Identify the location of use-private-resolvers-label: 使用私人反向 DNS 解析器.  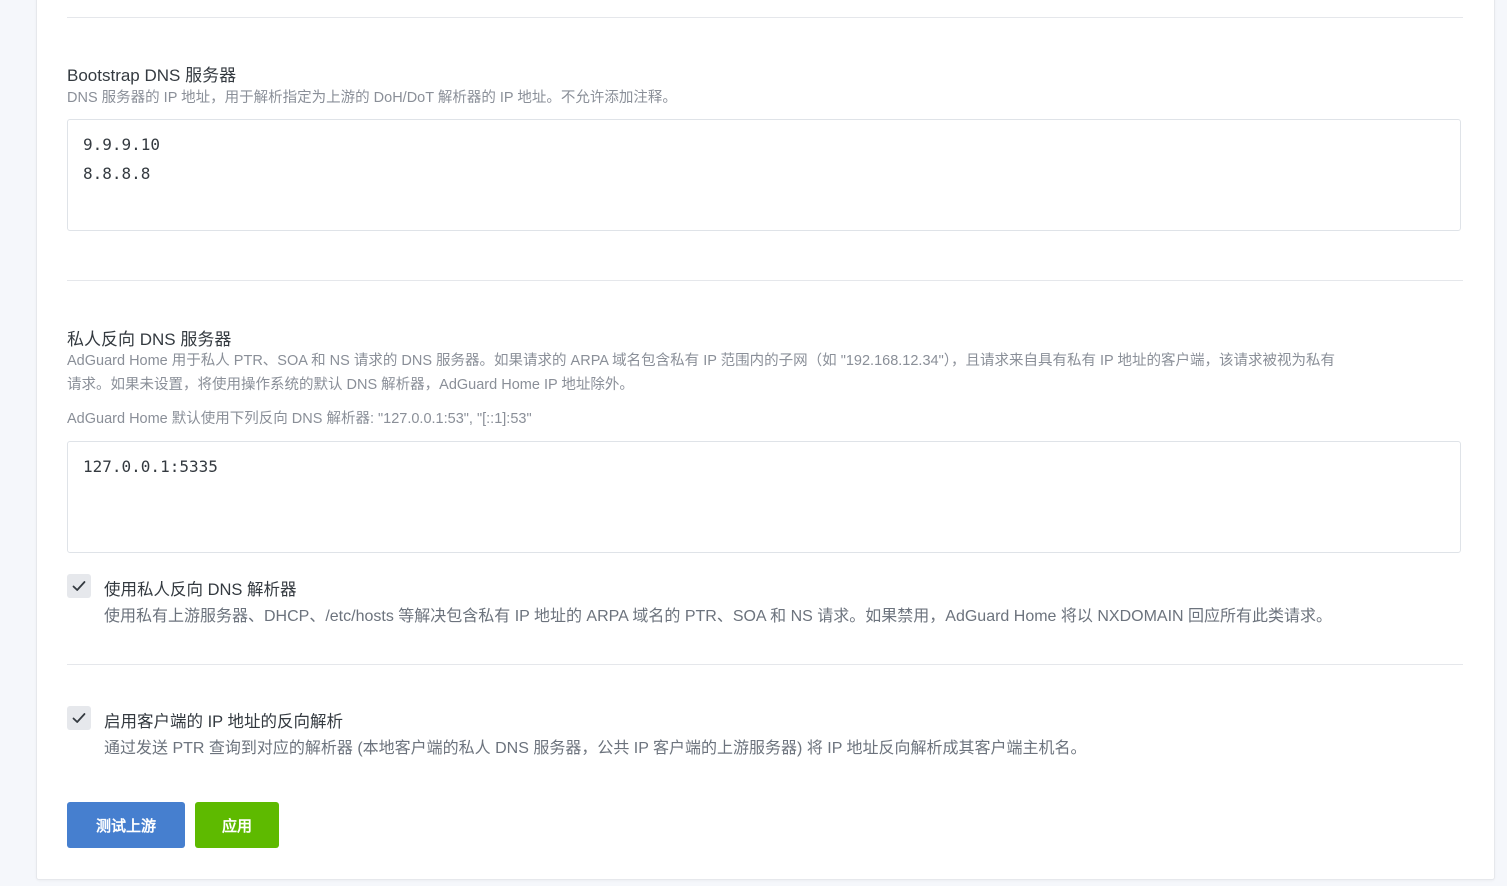
(200, 590).